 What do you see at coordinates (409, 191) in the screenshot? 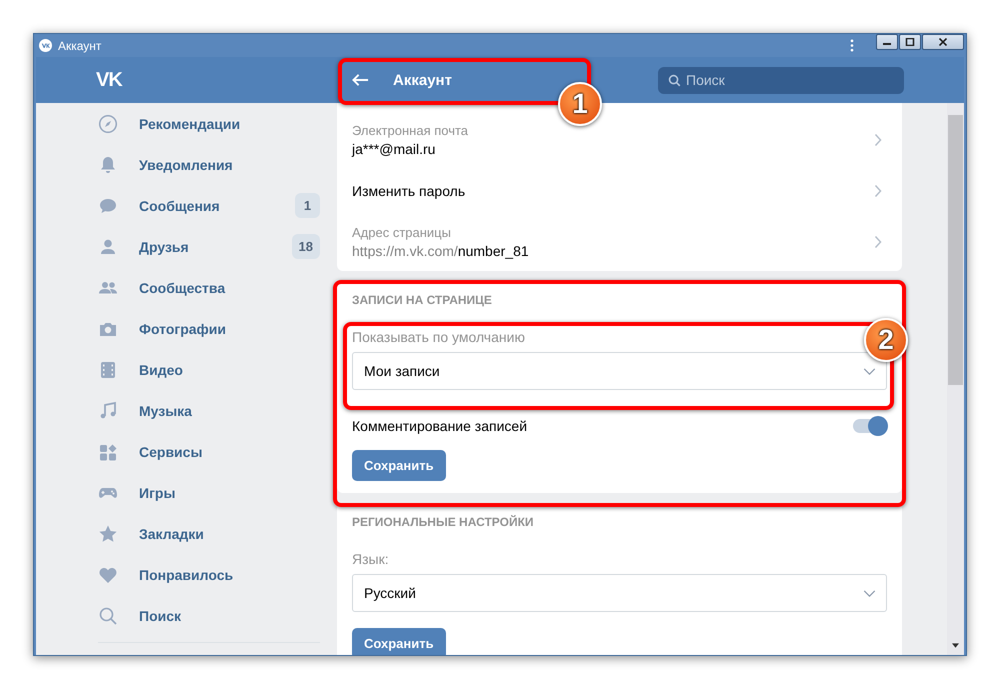
I see `change-password-label: Изменить пароль` at bounding box center [409, 191].